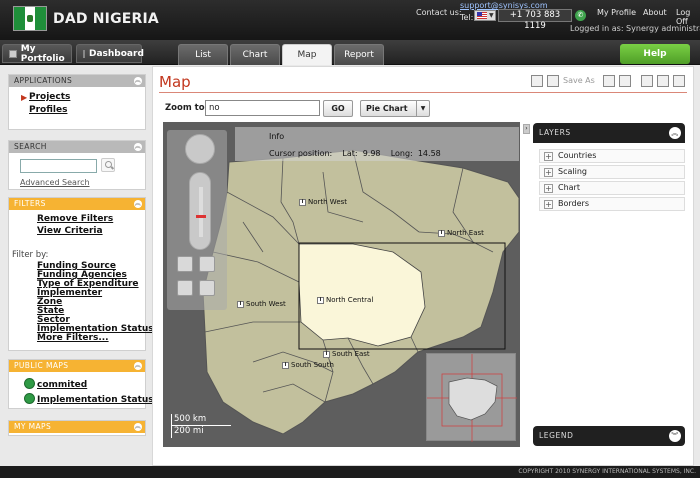  What do you see at coordinates (261, 304) in the screenshot?
I see `region-label-south-west: i South West` at bounding box center [261, 304].